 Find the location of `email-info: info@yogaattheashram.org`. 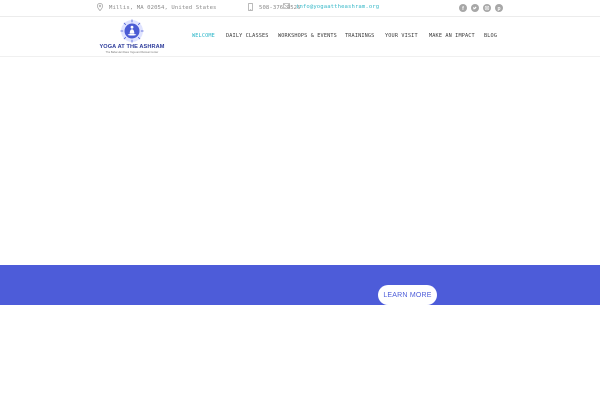

email-info: info@yogaattheashram.org is located at coordinates (331, 7).